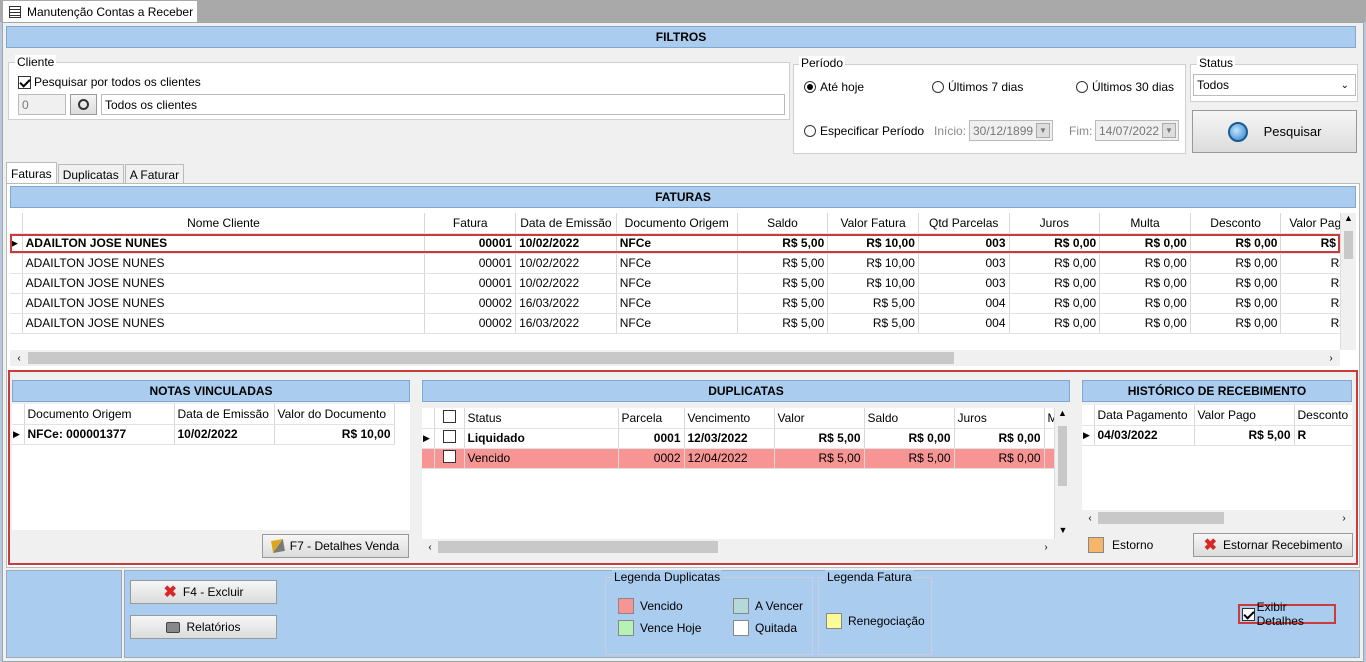 Image resolution: width=1366 pixels, height=662 pixels. What do you see at coordinates (1011, 130) in the screenshot?
I see `start-date-field: 30/12/1899 ▼` at bounding box center [1011, 130].